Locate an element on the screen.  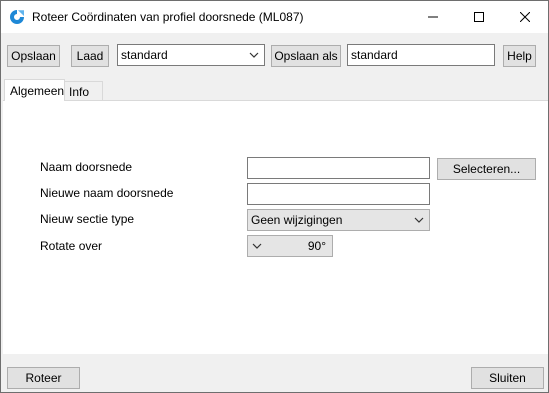
maximize-icon is located at coordinates (479, 16).